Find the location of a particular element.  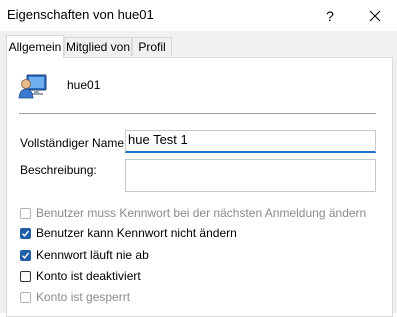

help-icon: ? is located at coordinates (330, 15).